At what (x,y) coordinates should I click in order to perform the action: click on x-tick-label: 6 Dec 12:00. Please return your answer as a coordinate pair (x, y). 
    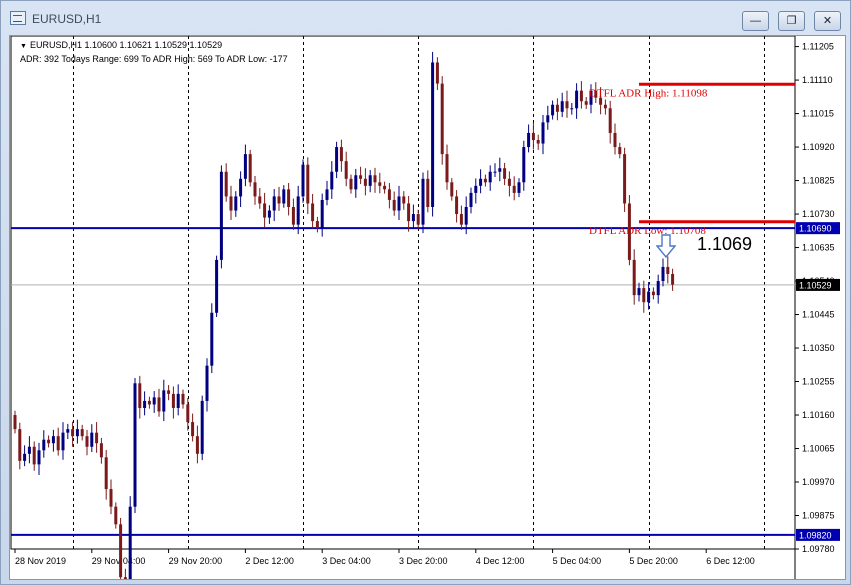
    Looking at the image, I should click on (730, 561).